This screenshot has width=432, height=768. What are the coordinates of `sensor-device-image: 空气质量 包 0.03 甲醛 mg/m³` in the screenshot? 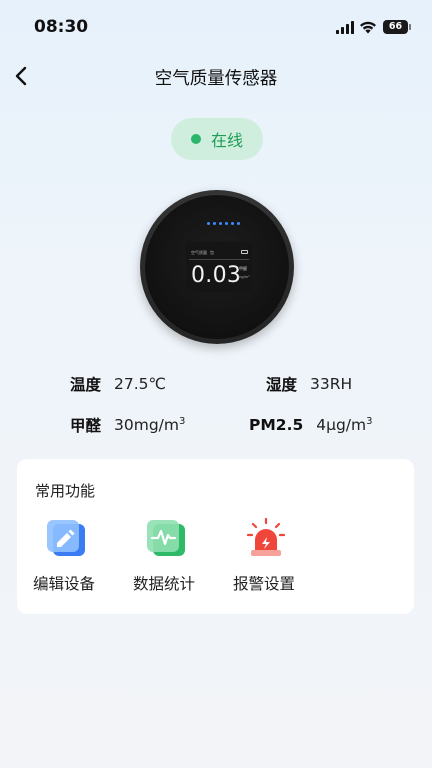 It's located at (217, 267).